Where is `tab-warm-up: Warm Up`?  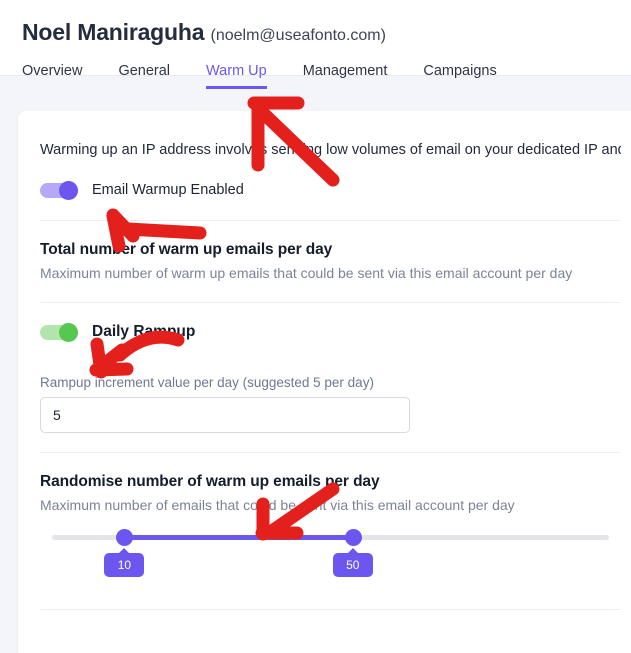
tab-warm-up: Warm Up is located at coordinates (236, 76).